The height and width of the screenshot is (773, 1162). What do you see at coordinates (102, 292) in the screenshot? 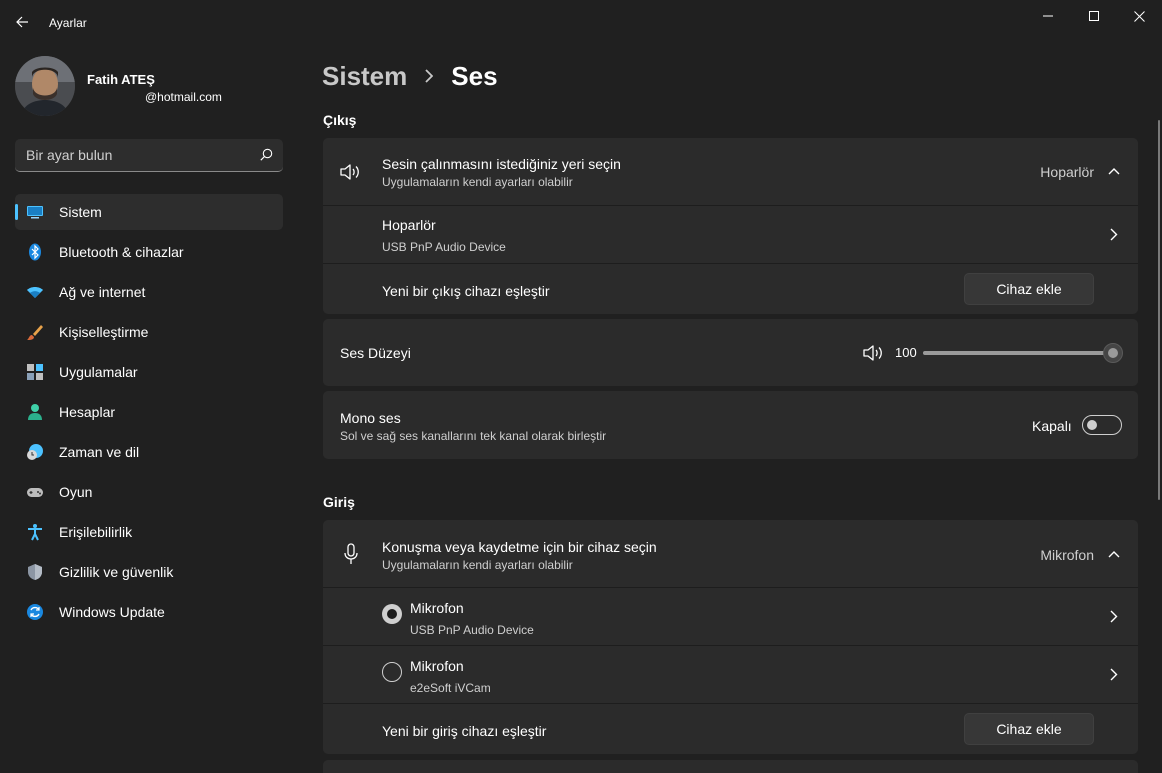
I see `sidebar-item-label: Ağ ve internet` at bounding box center [102, 292].